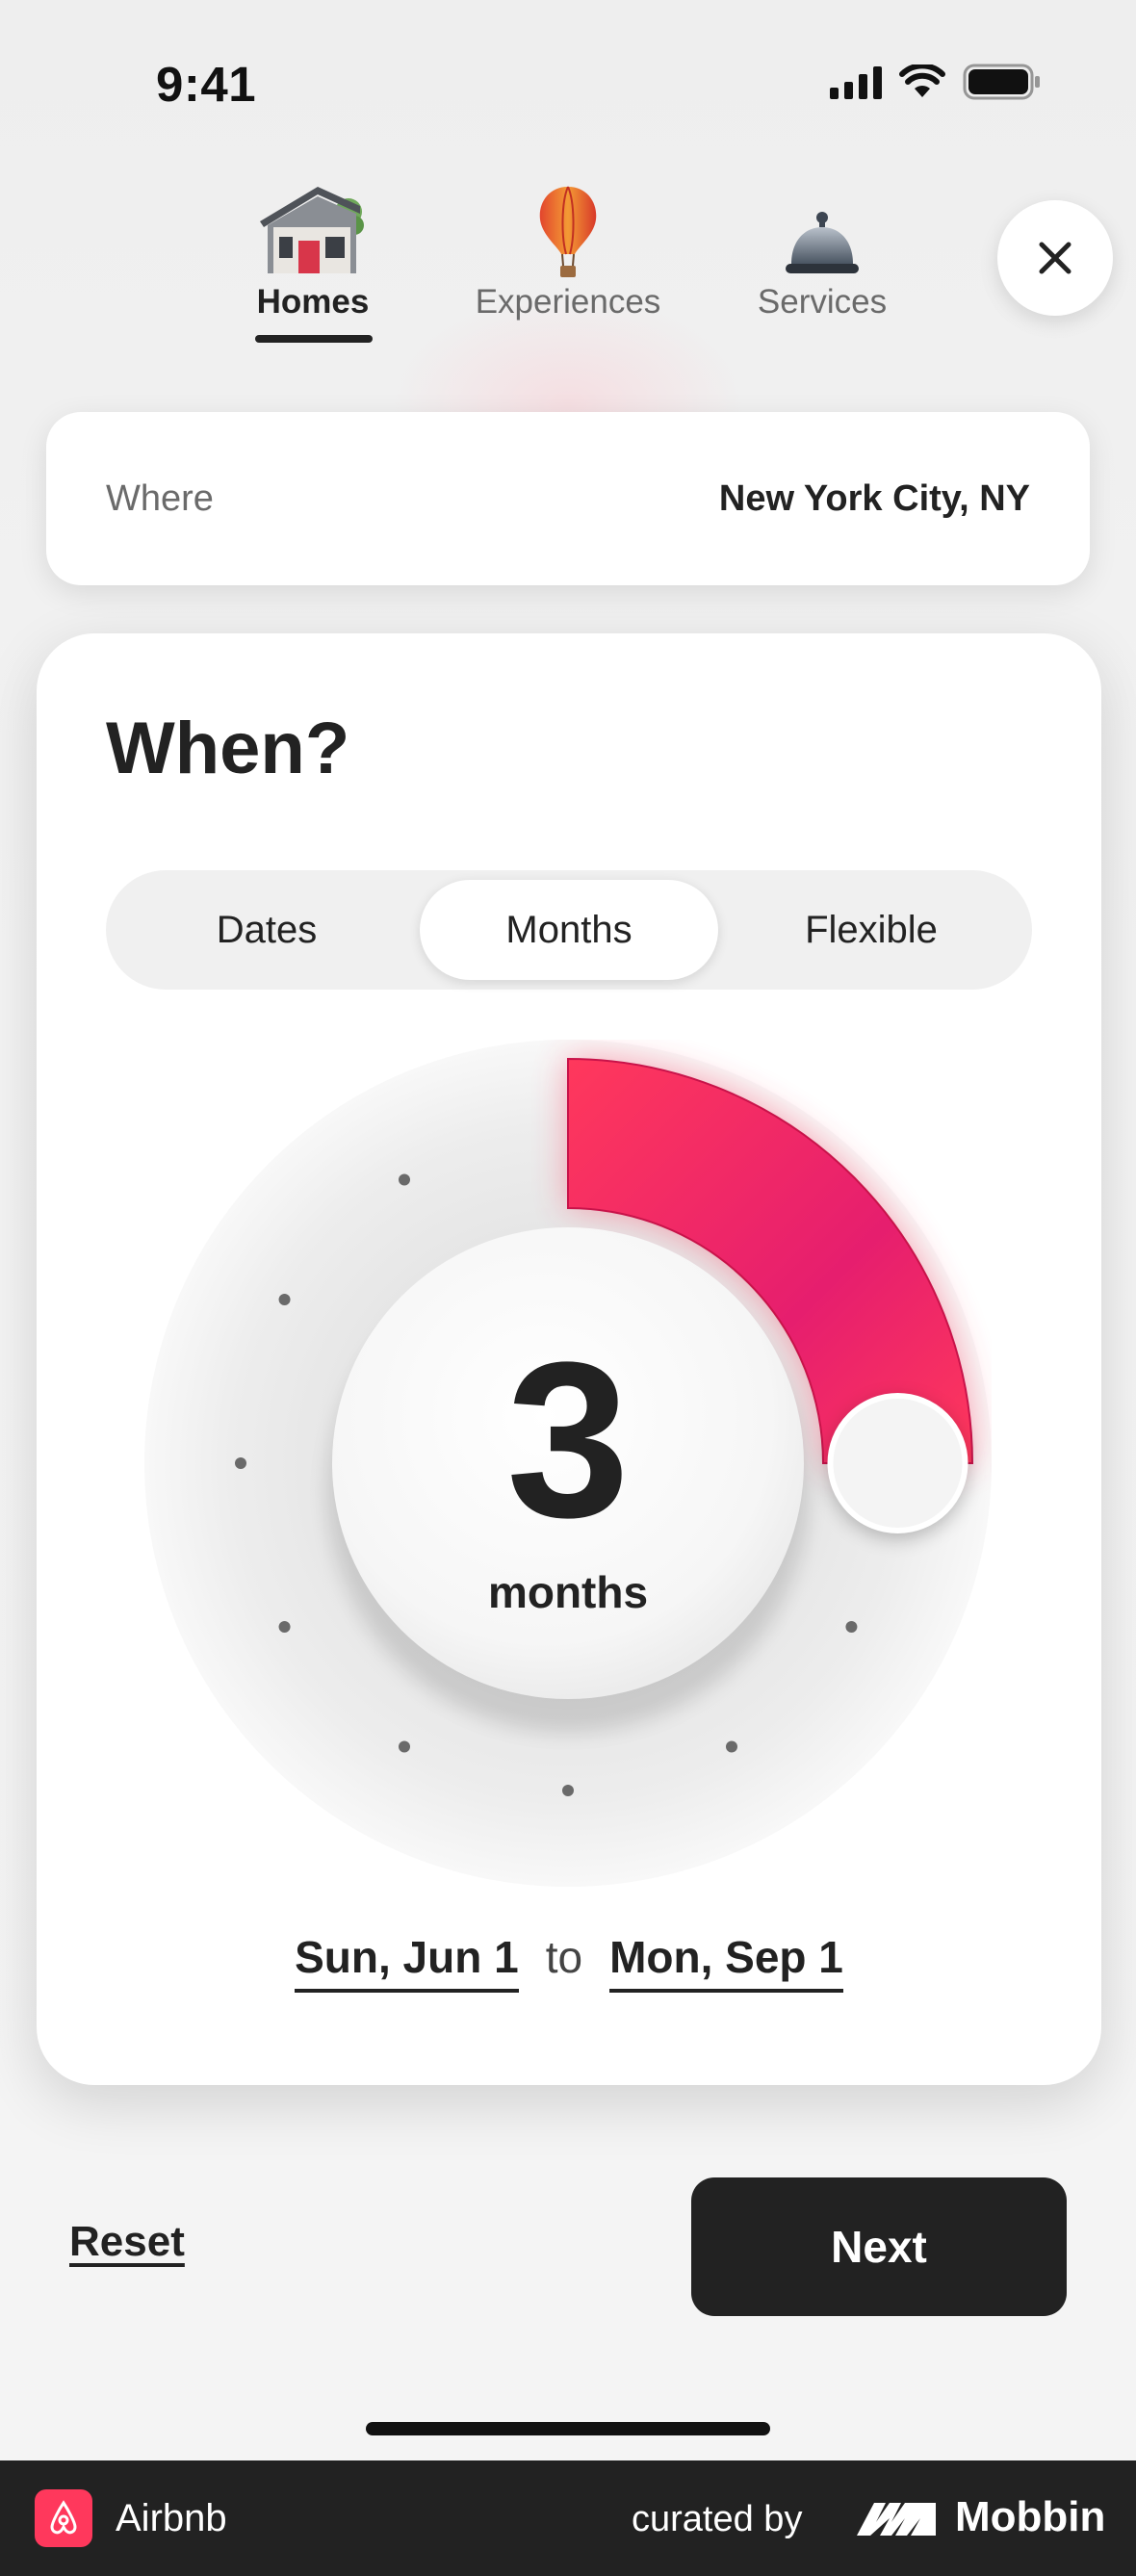 This screenshot has width=1136, height=2576. Describe the element at coordinates (228, 748) in the screenshot. I see `when-title: When?` at that location.